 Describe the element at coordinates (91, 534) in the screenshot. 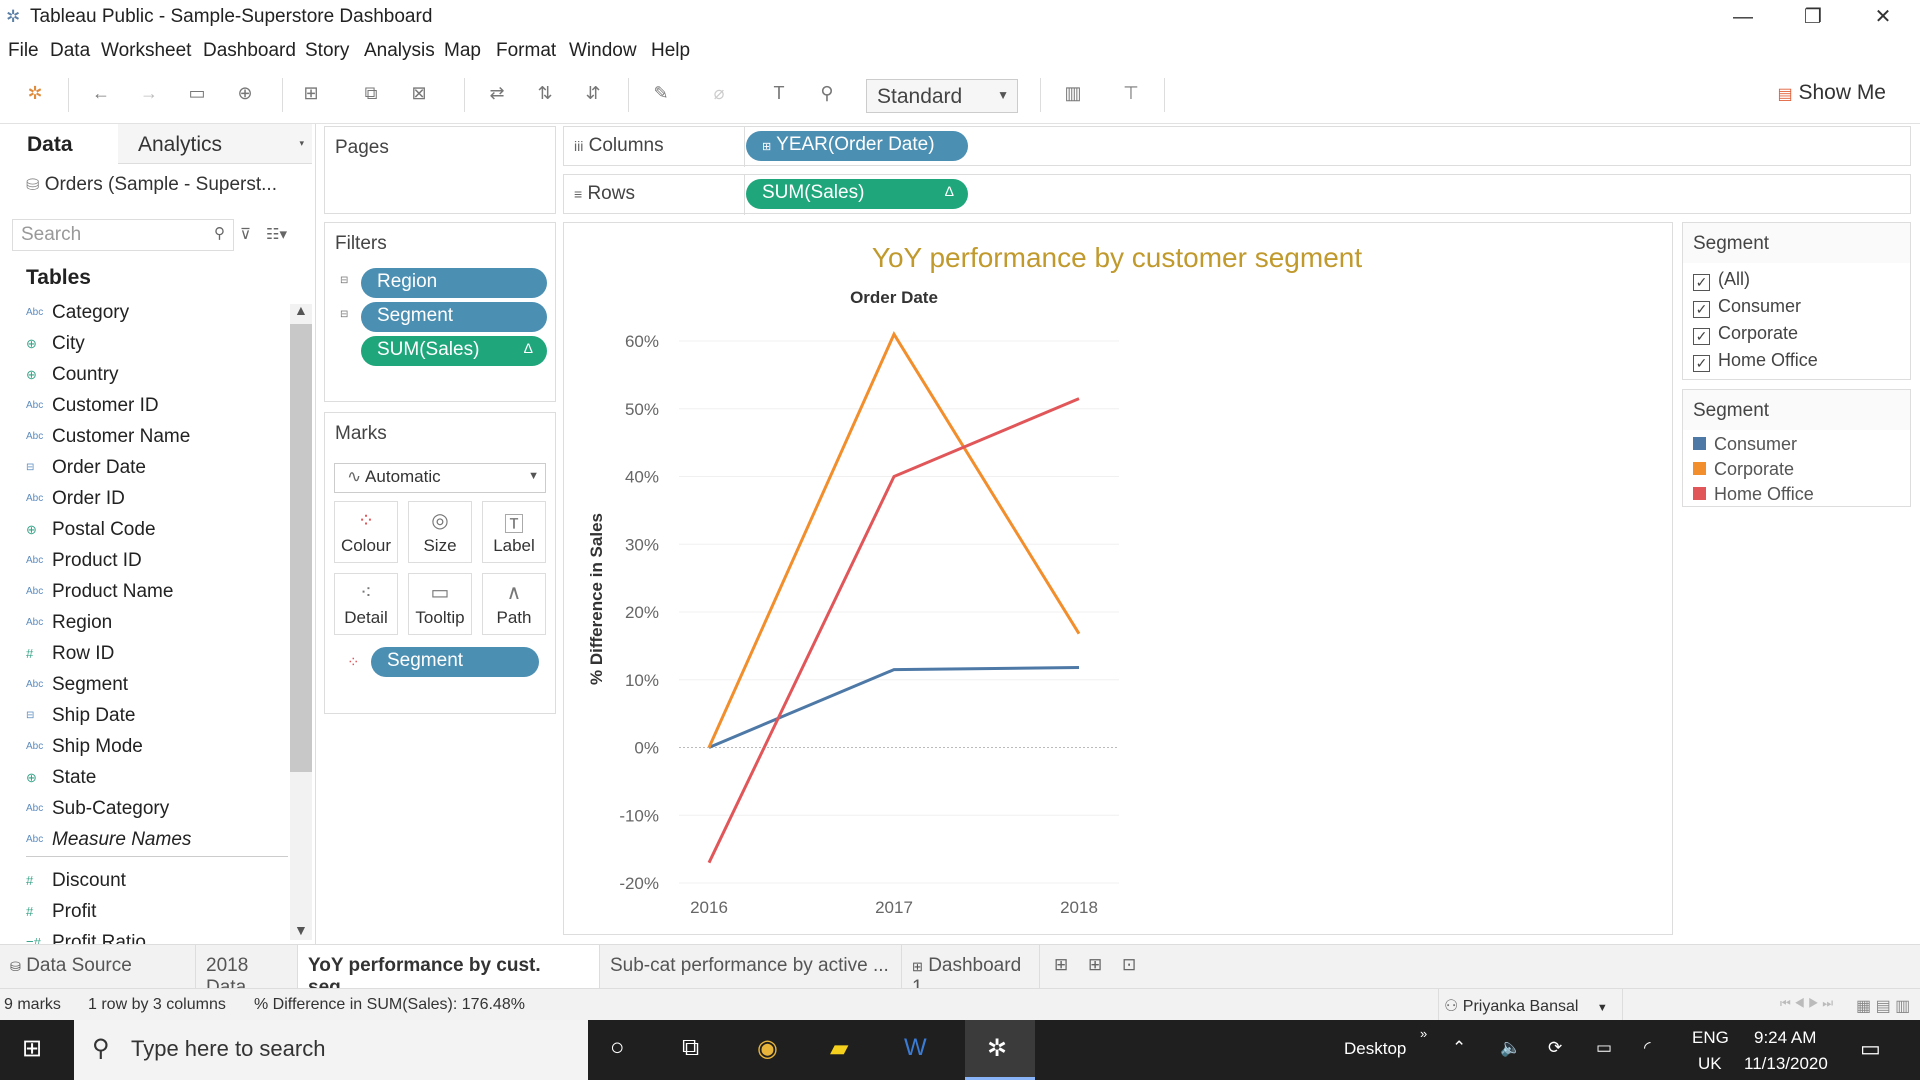

I see `field-postal-code: ⊕ Postal Code` at that location.